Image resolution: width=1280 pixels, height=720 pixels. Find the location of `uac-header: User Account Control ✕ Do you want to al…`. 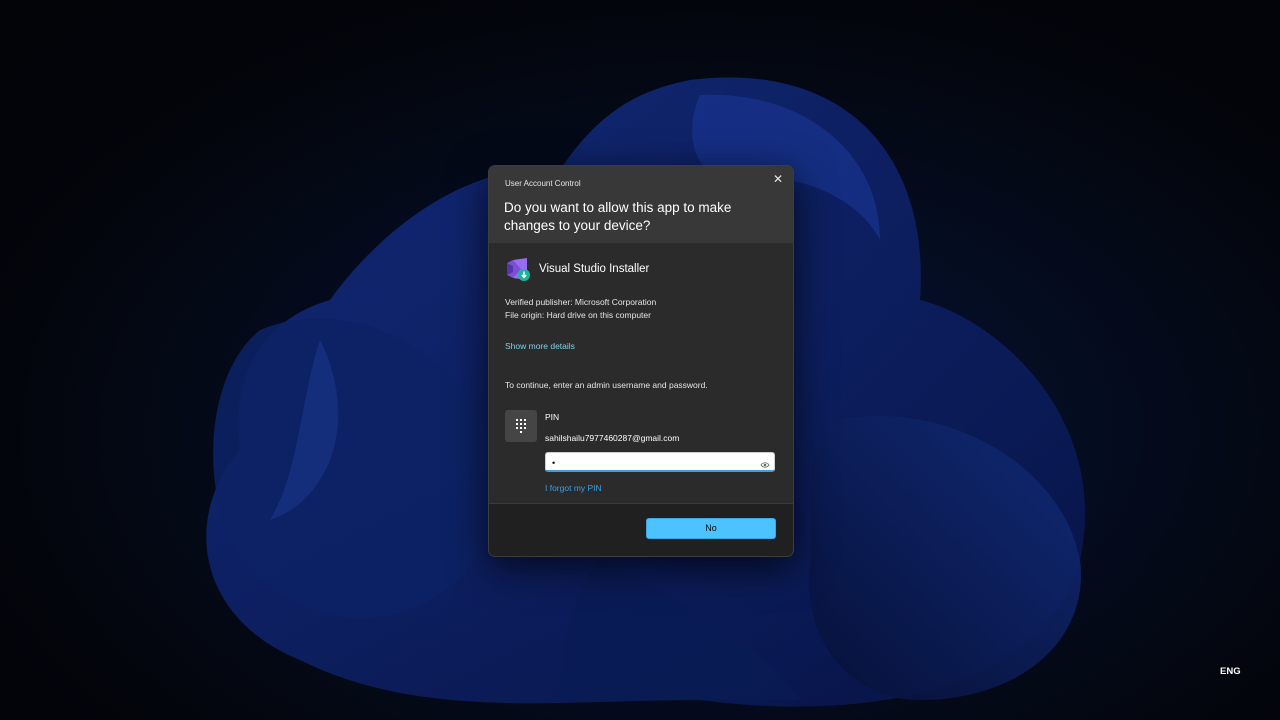

uac-header: User Account Control ✕ Do you want to al… is located at coordinates (641, 204).